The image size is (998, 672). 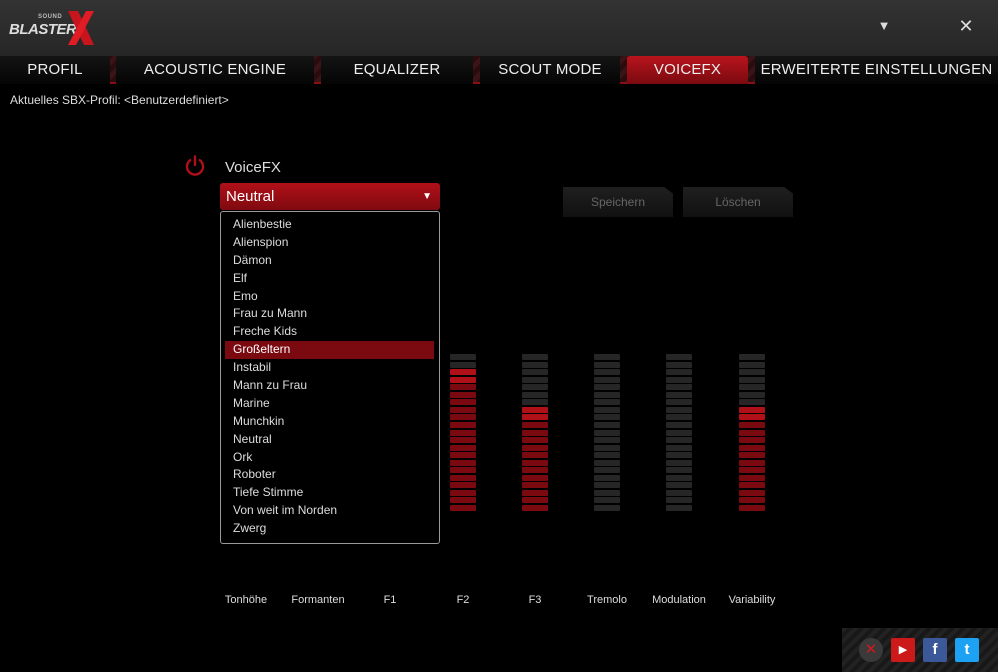 What do you see at coordinates (935, 650) in the screenshot?
I see `facebook-icon: f` at bounding box center [935, 650].